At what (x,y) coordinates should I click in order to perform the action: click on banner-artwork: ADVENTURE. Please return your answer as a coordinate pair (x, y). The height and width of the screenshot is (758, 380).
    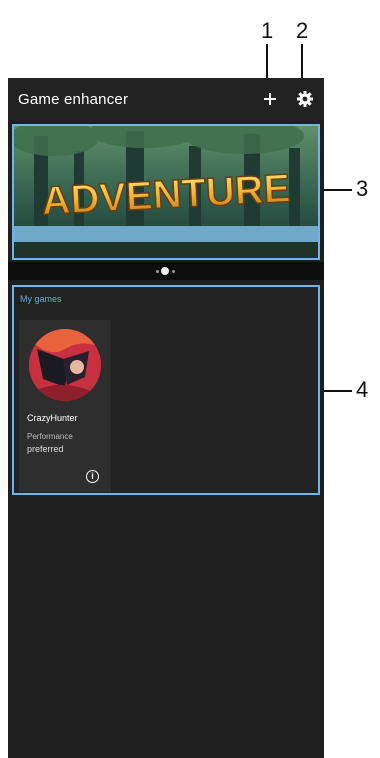
    Looking at the image, I should click on (166, 192).